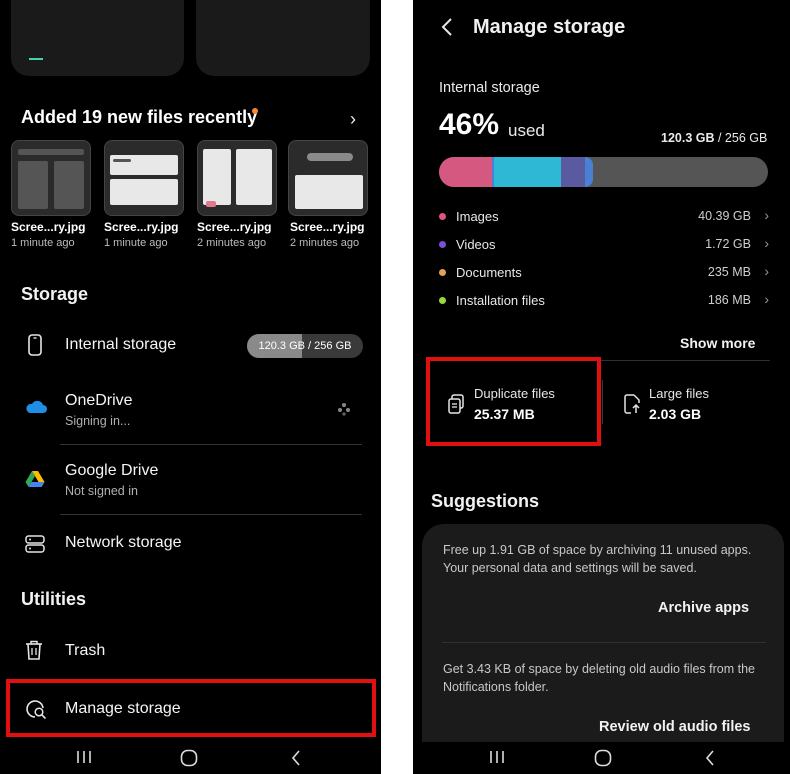 The height and width of the screenshot is (774, 790). What do you see at coordinates (139, 117) in the screenshot?
I see `recent-files-title: Added 19 new files recently` at bounding box center [139, 117].